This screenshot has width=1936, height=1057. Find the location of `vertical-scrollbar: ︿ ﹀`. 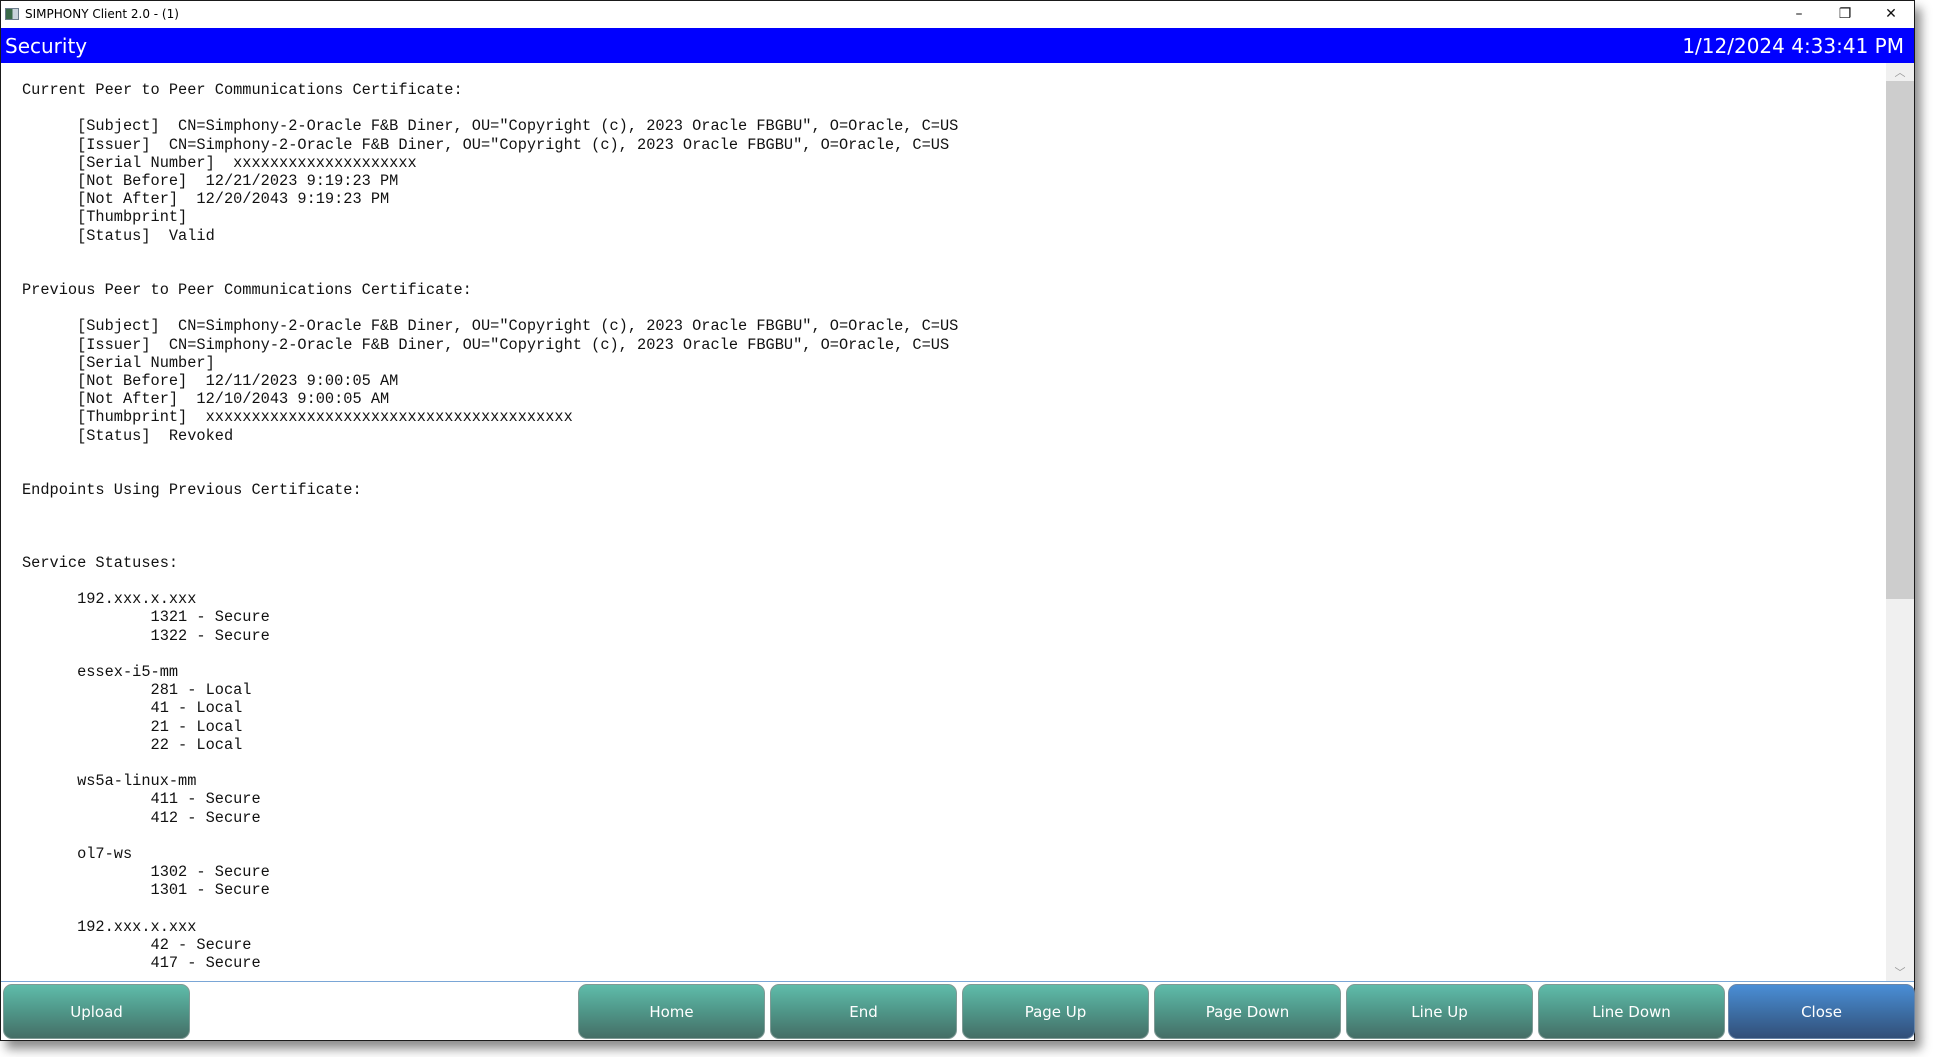

vertical-scrollbar: ︿ ﹀ is located at coordinates (1900, 522).